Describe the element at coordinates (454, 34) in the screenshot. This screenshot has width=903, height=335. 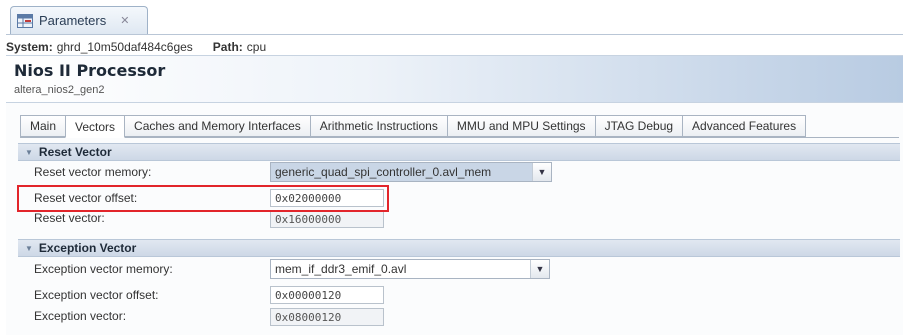
I see `view-tab-divider` at that location.